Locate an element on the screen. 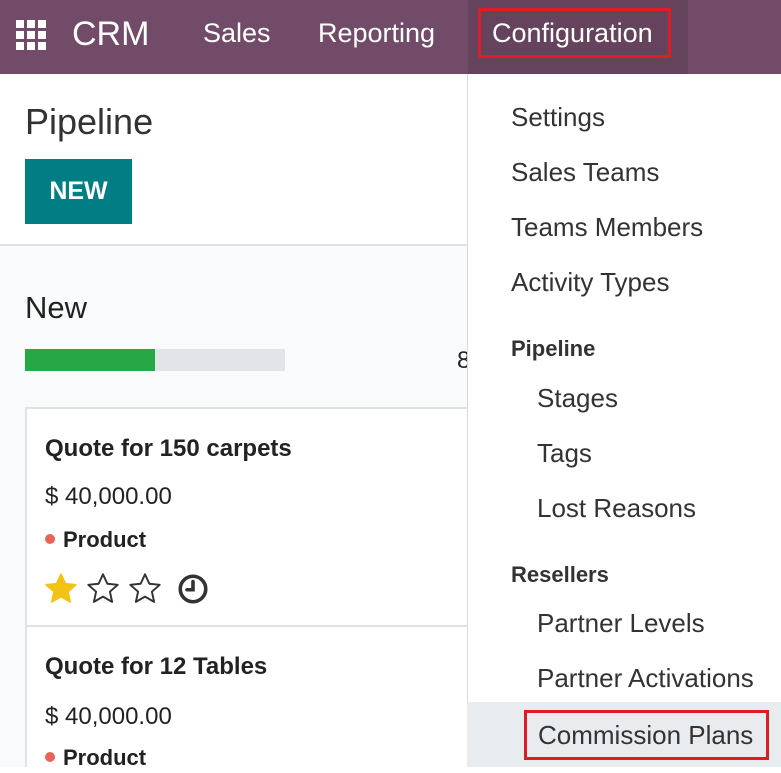 This screenshot has width=781, height=773. column-progress-bar is located at coordinates (155, 360).